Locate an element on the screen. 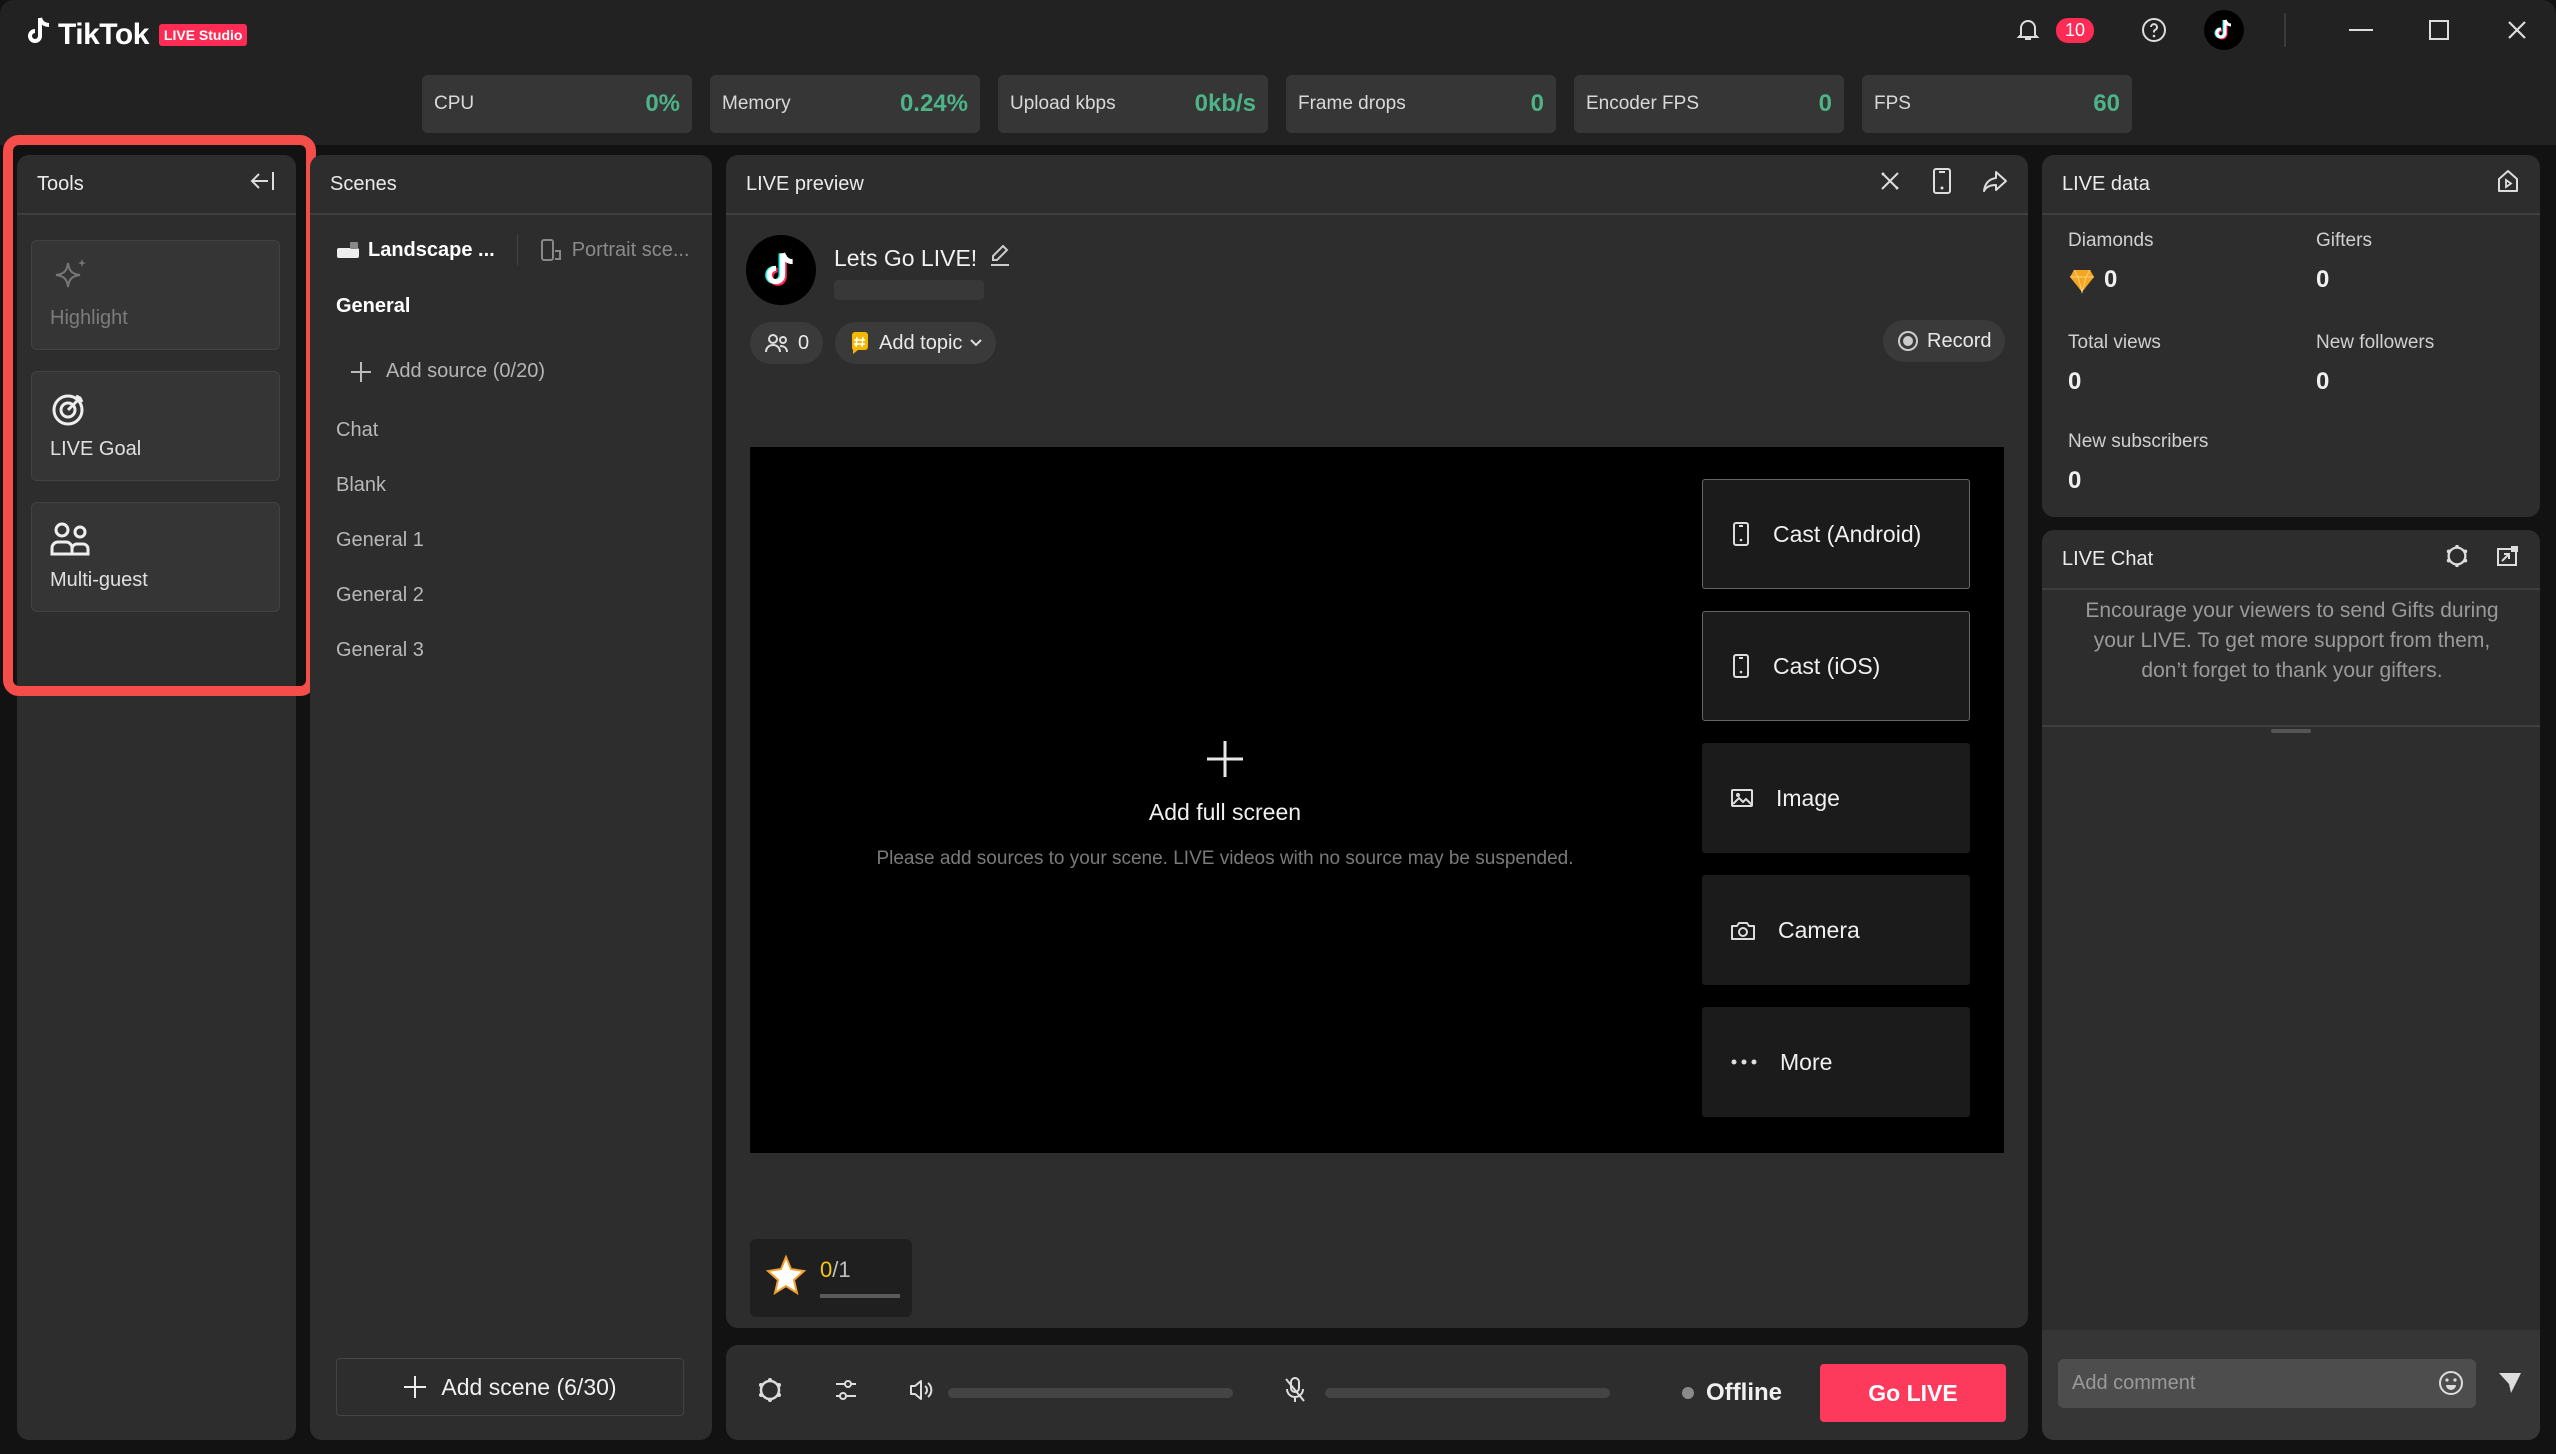 The width and height of the screenshot is (2556, 1454). preview-title: LIVE preview is located at coordinates (805, 183).